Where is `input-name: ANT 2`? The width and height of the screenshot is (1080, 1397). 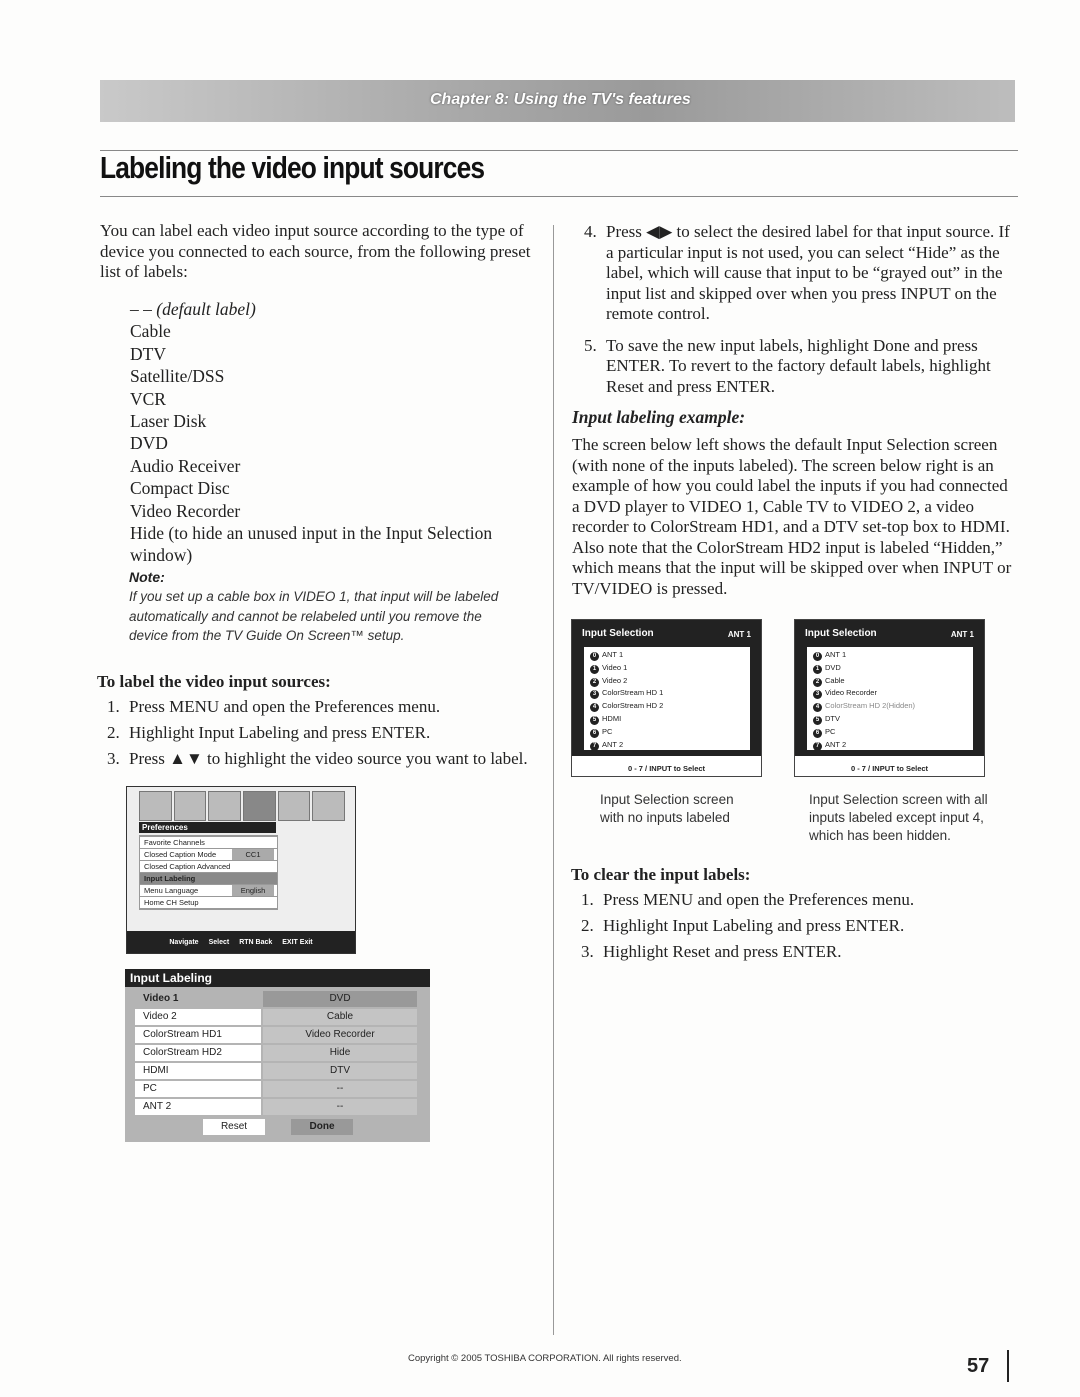
input-name: ANT 2 is located at coordinates (198, 1107).